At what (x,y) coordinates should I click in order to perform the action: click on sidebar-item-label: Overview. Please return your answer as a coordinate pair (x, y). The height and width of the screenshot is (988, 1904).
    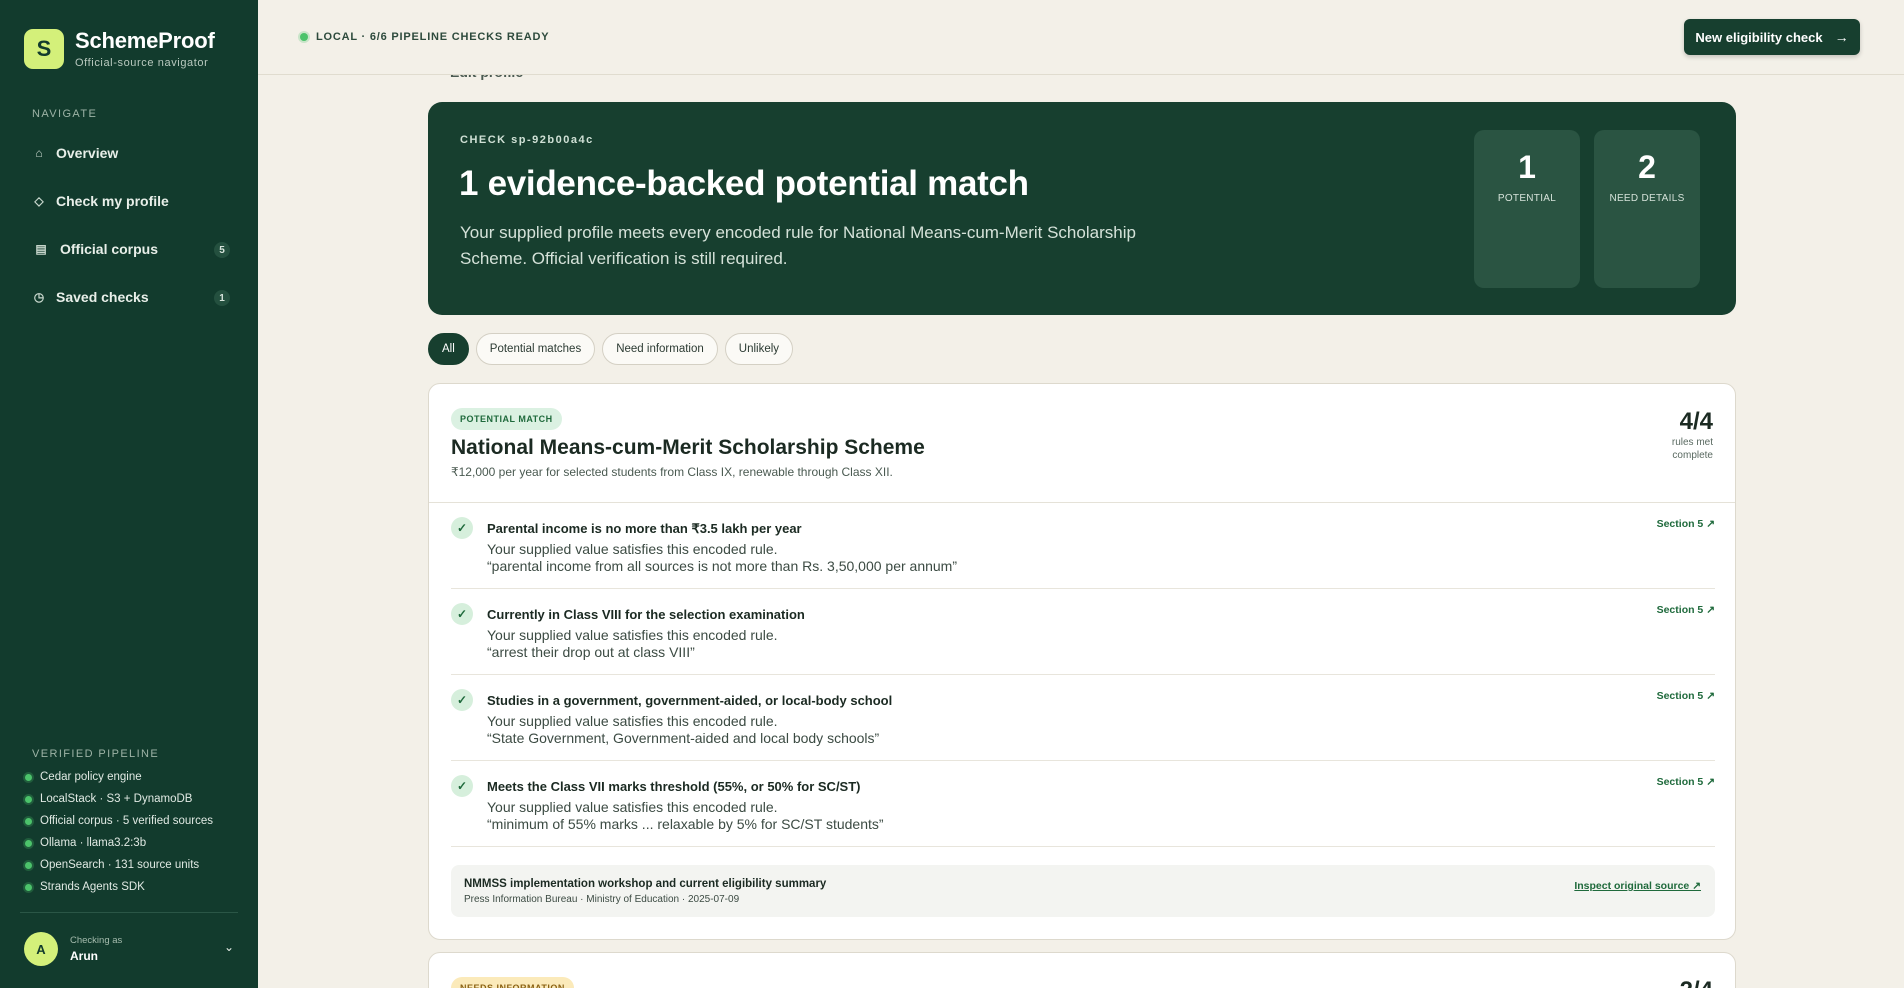
    Looking at the image, I should click on (87, 153).